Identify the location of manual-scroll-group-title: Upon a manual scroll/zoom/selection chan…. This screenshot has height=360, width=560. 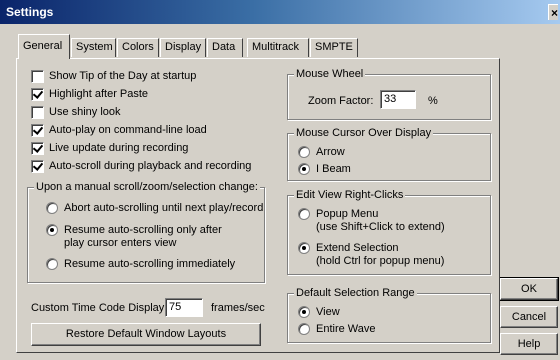
(147, 187).